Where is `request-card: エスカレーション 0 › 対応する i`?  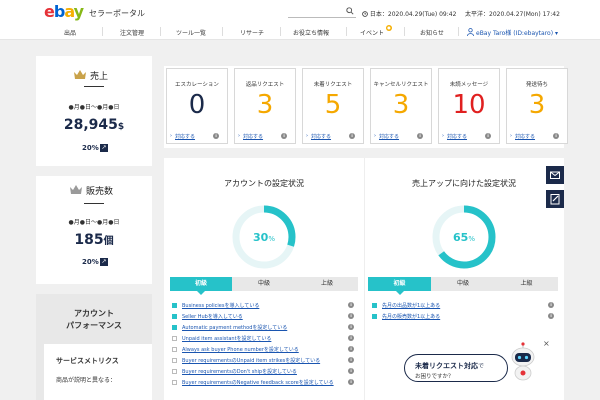
request-card: エスカレーション 0 › 対応する i is located at coordinates (197, 106).